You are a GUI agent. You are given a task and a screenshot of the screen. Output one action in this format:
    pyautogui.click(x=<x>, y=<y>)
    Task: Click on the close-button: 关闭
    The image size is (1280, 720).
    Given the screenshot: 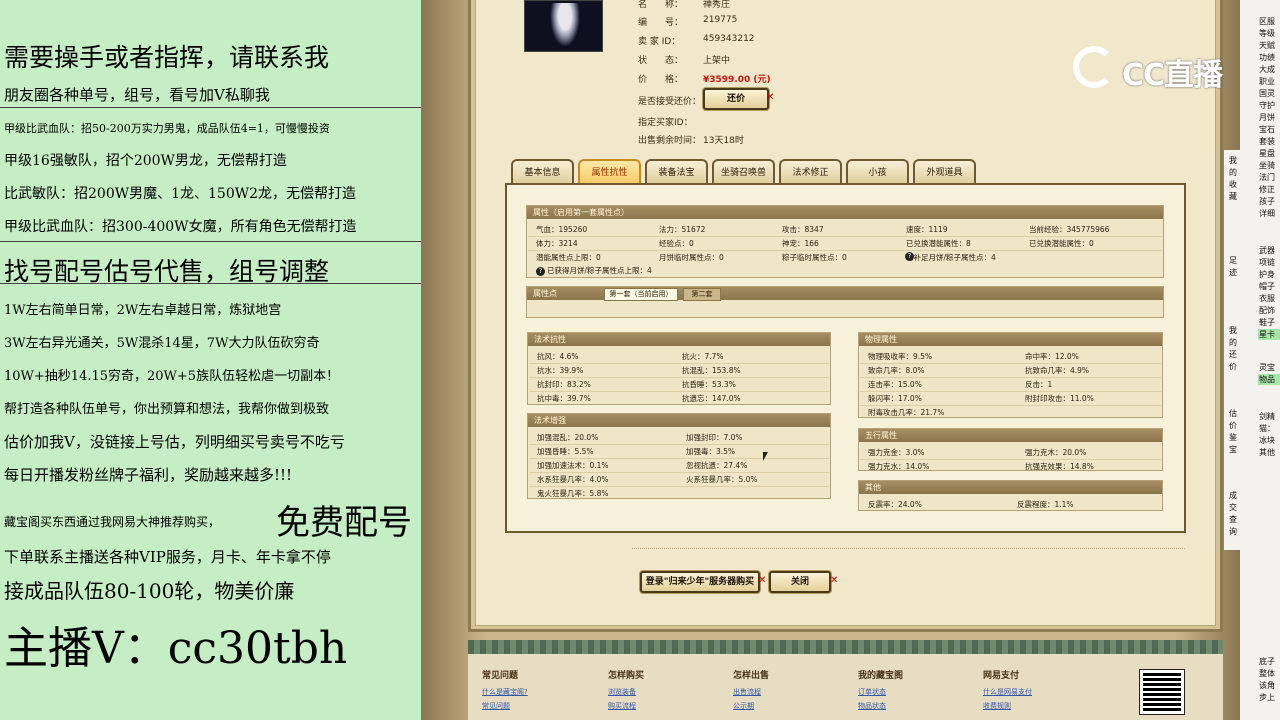 What is the action you would take?
    pyautogui.click(x=800, y=582)
    